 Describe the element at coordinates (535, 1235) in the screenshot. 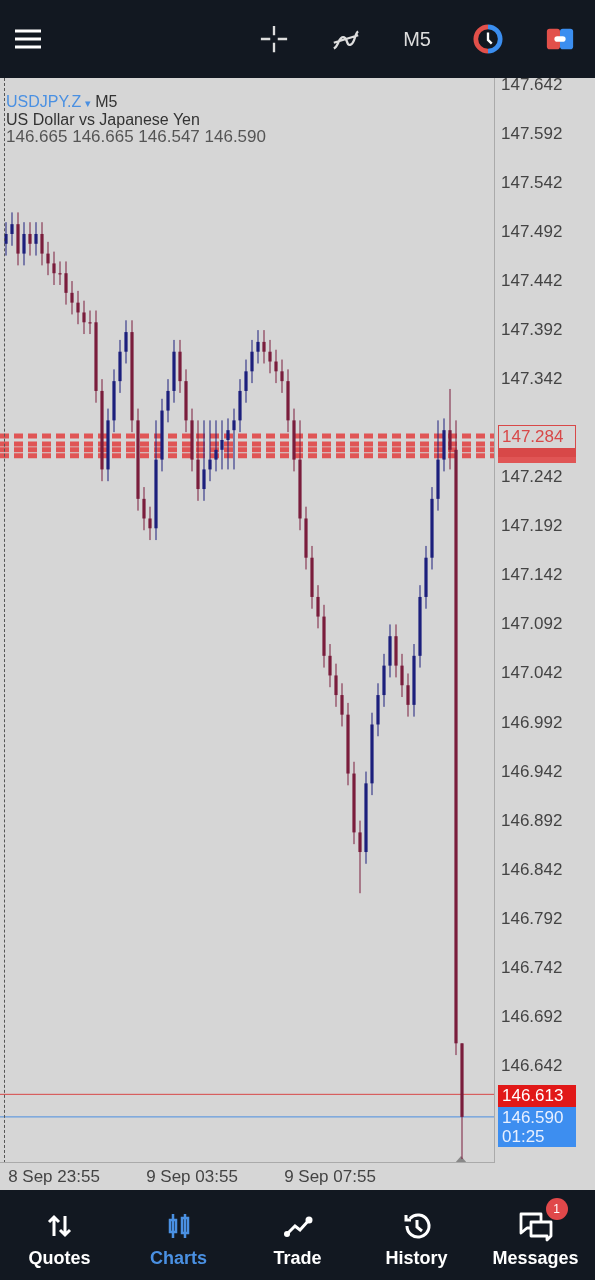

I see `nav-tab: 1 Messages` at that location.